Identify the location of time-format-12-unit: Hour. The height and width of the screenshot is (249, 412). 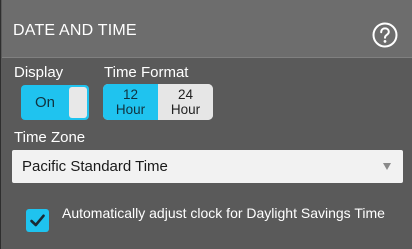
(130, 109).